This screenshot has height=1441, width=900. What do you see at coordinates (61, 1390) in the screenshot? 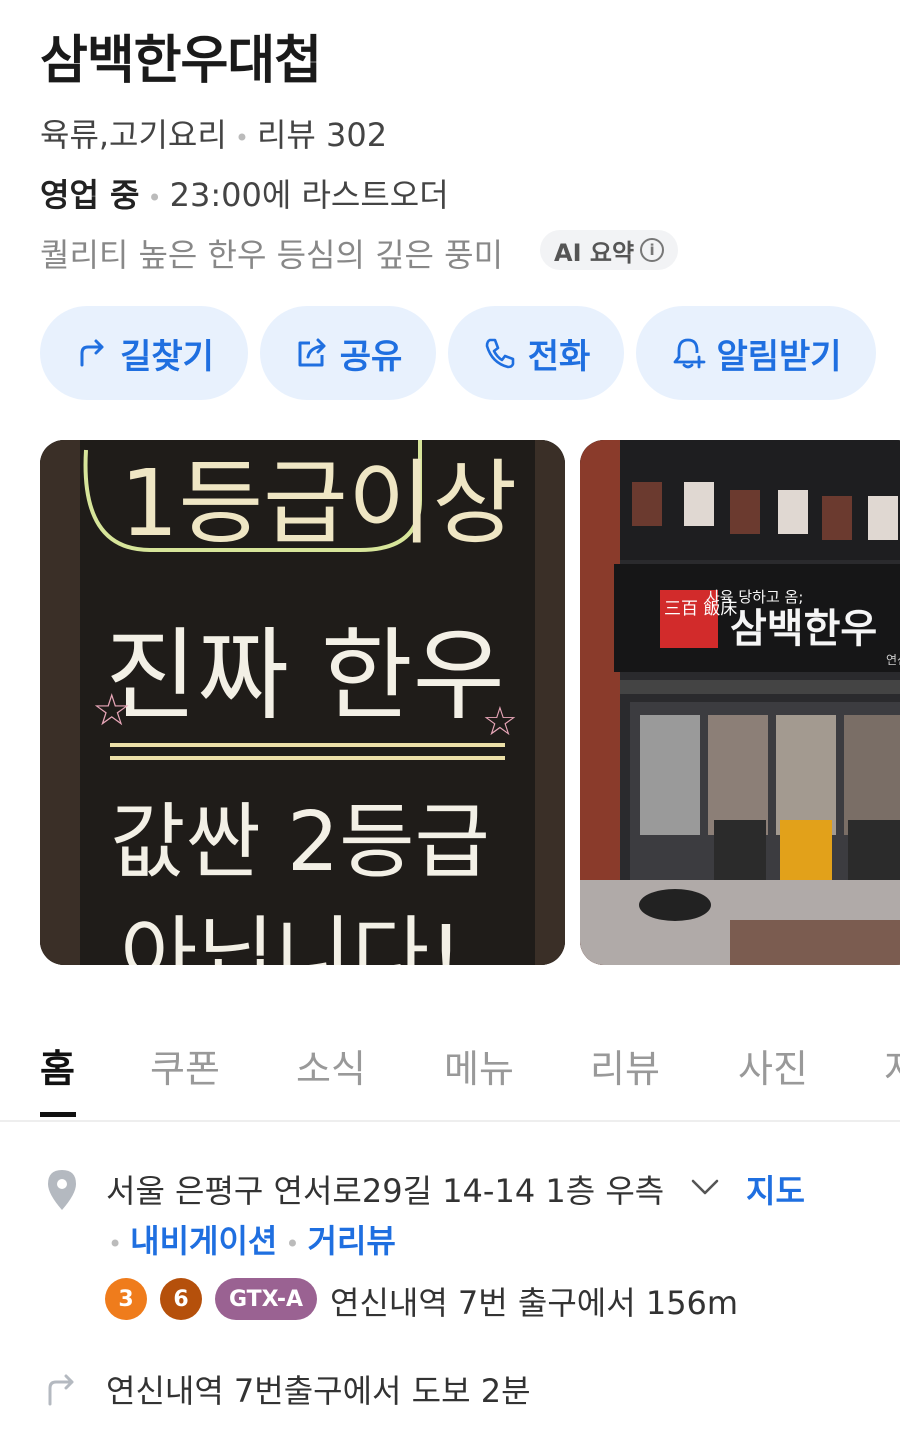
I see `walking-direction-icon` at bounding box center [61, 1390].